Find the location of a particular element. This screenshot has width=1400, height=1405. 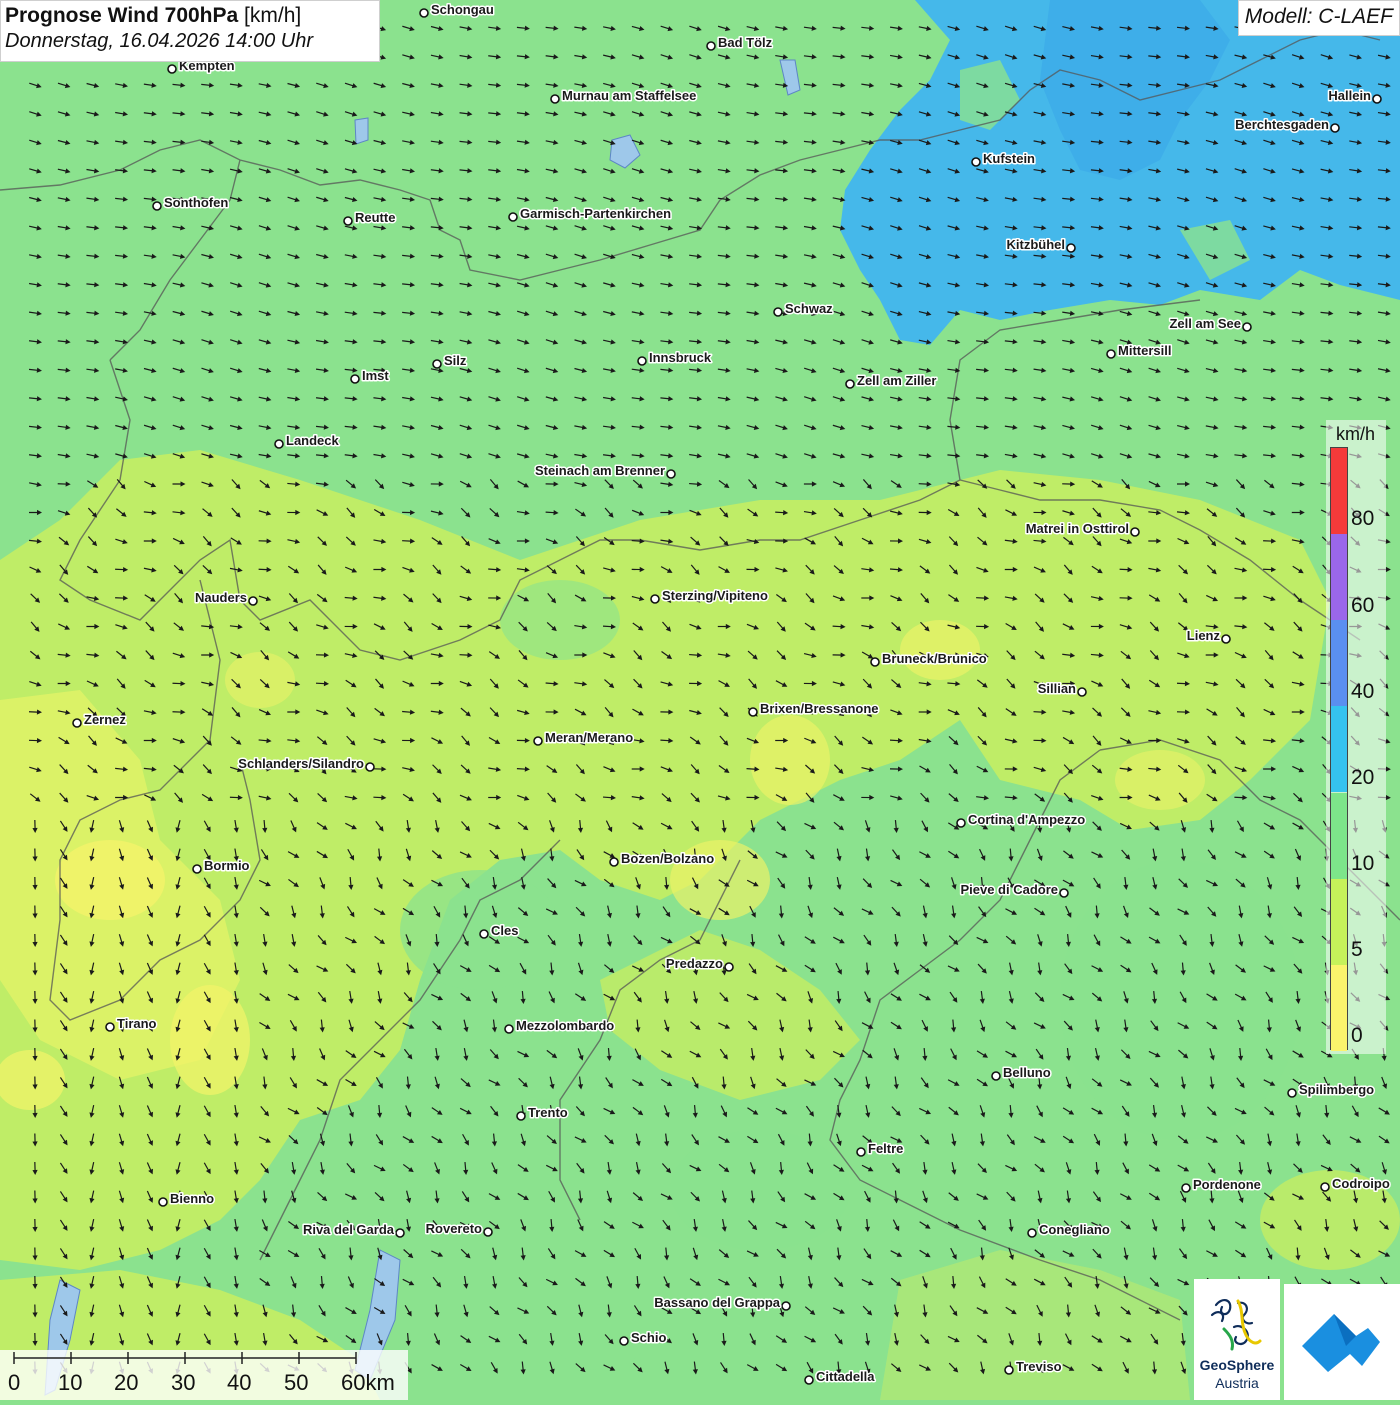

city-marker: Mezzolombardo is located at coordinates (559, 1025).